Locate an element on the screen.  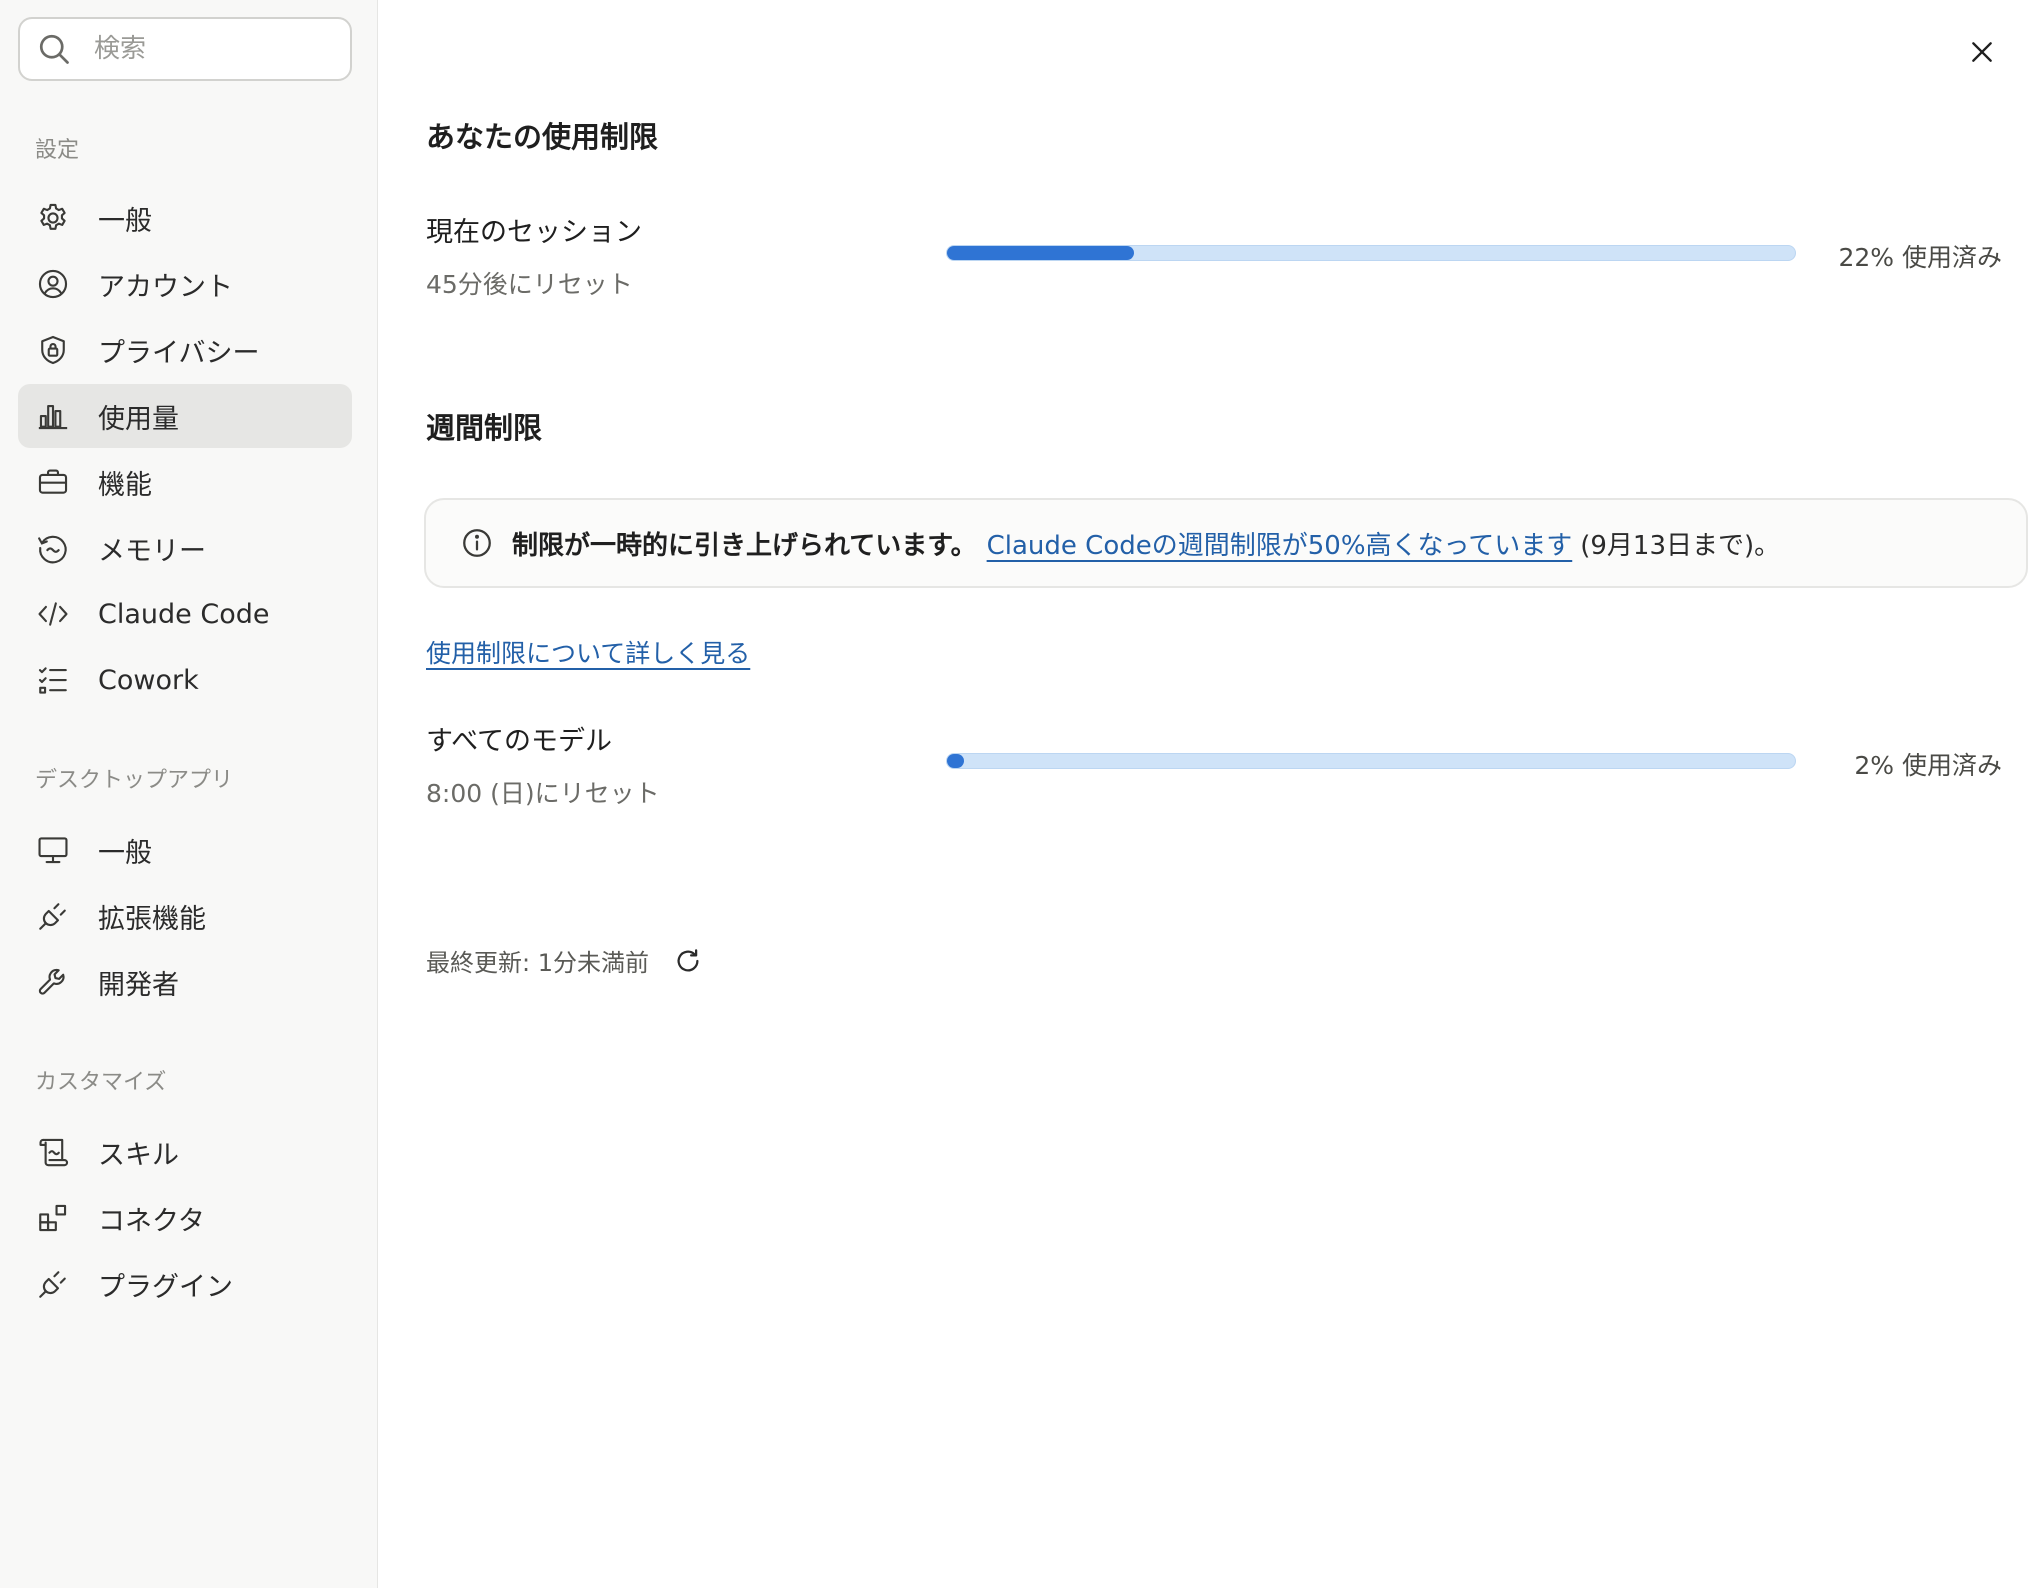
sidebar-item-label: Claude Code is located at coordinates (184, 614).